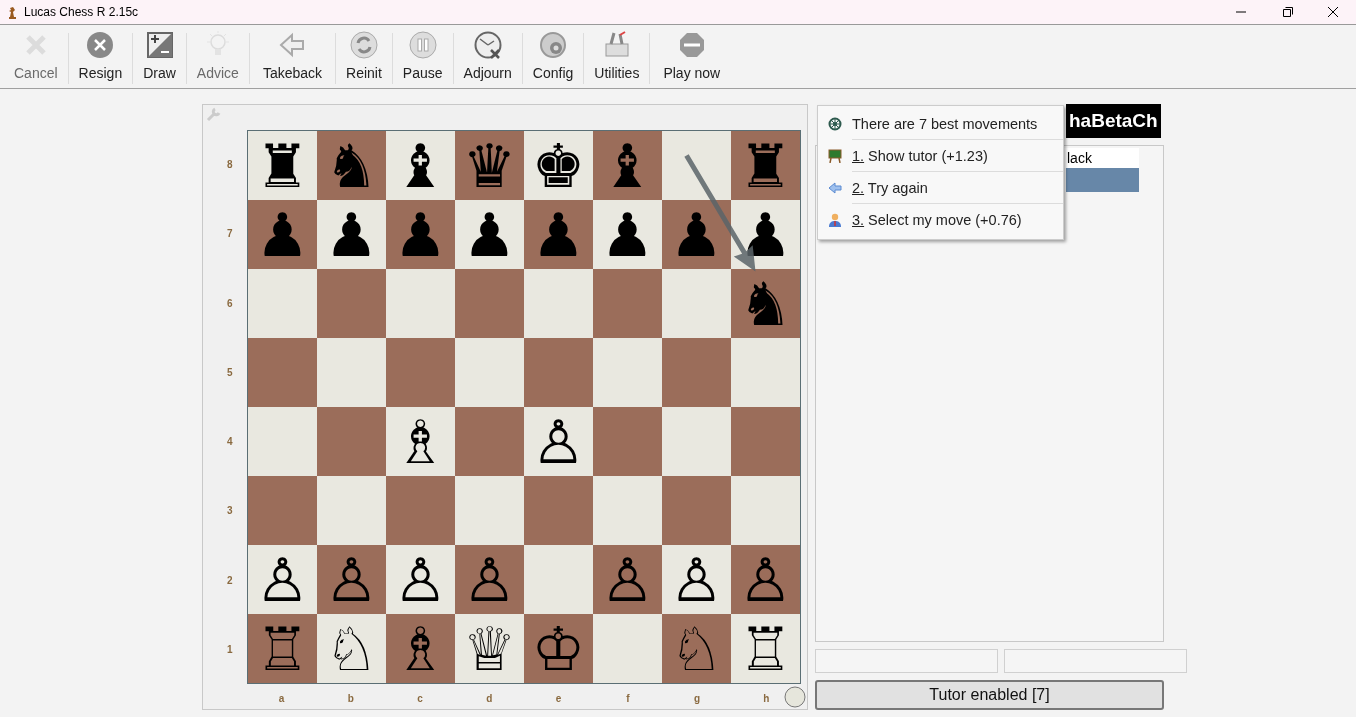 The width and height of the screenshot is (1356, 717). Describe the element at coordinates (558, 698) in the screenshot. I see `file-label: e` at that location.